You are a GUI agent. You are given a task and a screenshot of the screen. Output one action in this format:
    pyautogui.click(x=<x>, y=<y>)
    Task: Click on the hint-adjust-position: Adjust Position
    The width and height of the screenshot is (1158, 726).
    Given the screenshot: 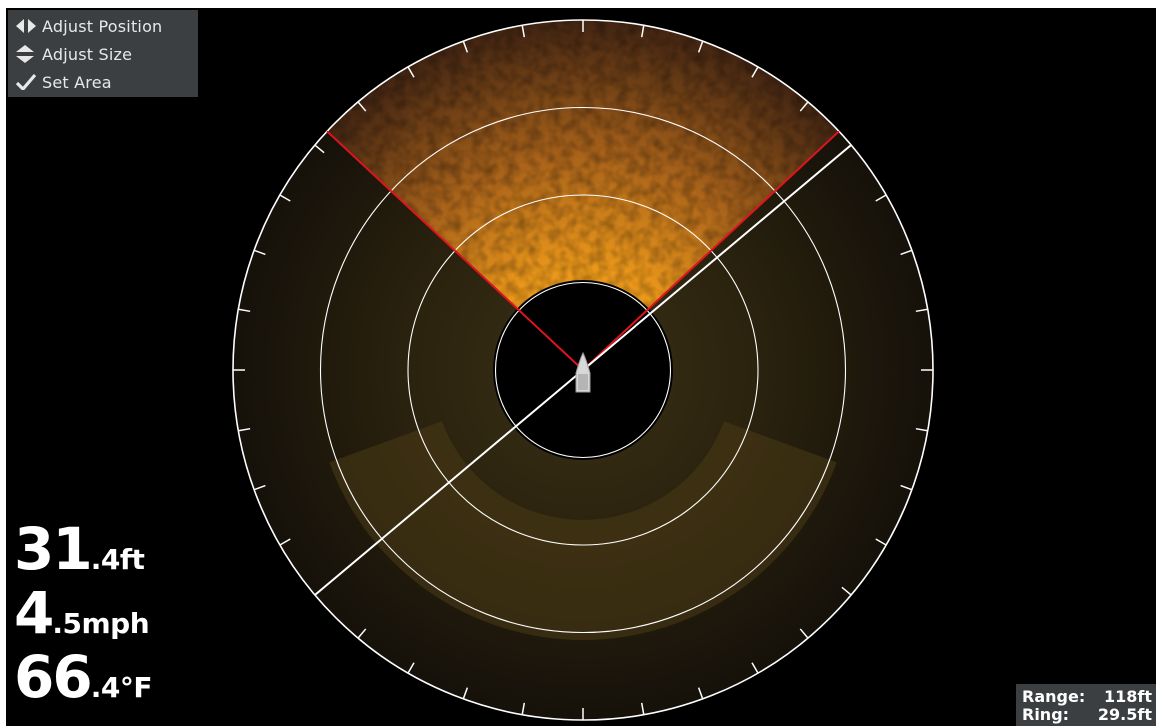 What is the action you would take?
    pyautogui.click(x=89, y=26)
    